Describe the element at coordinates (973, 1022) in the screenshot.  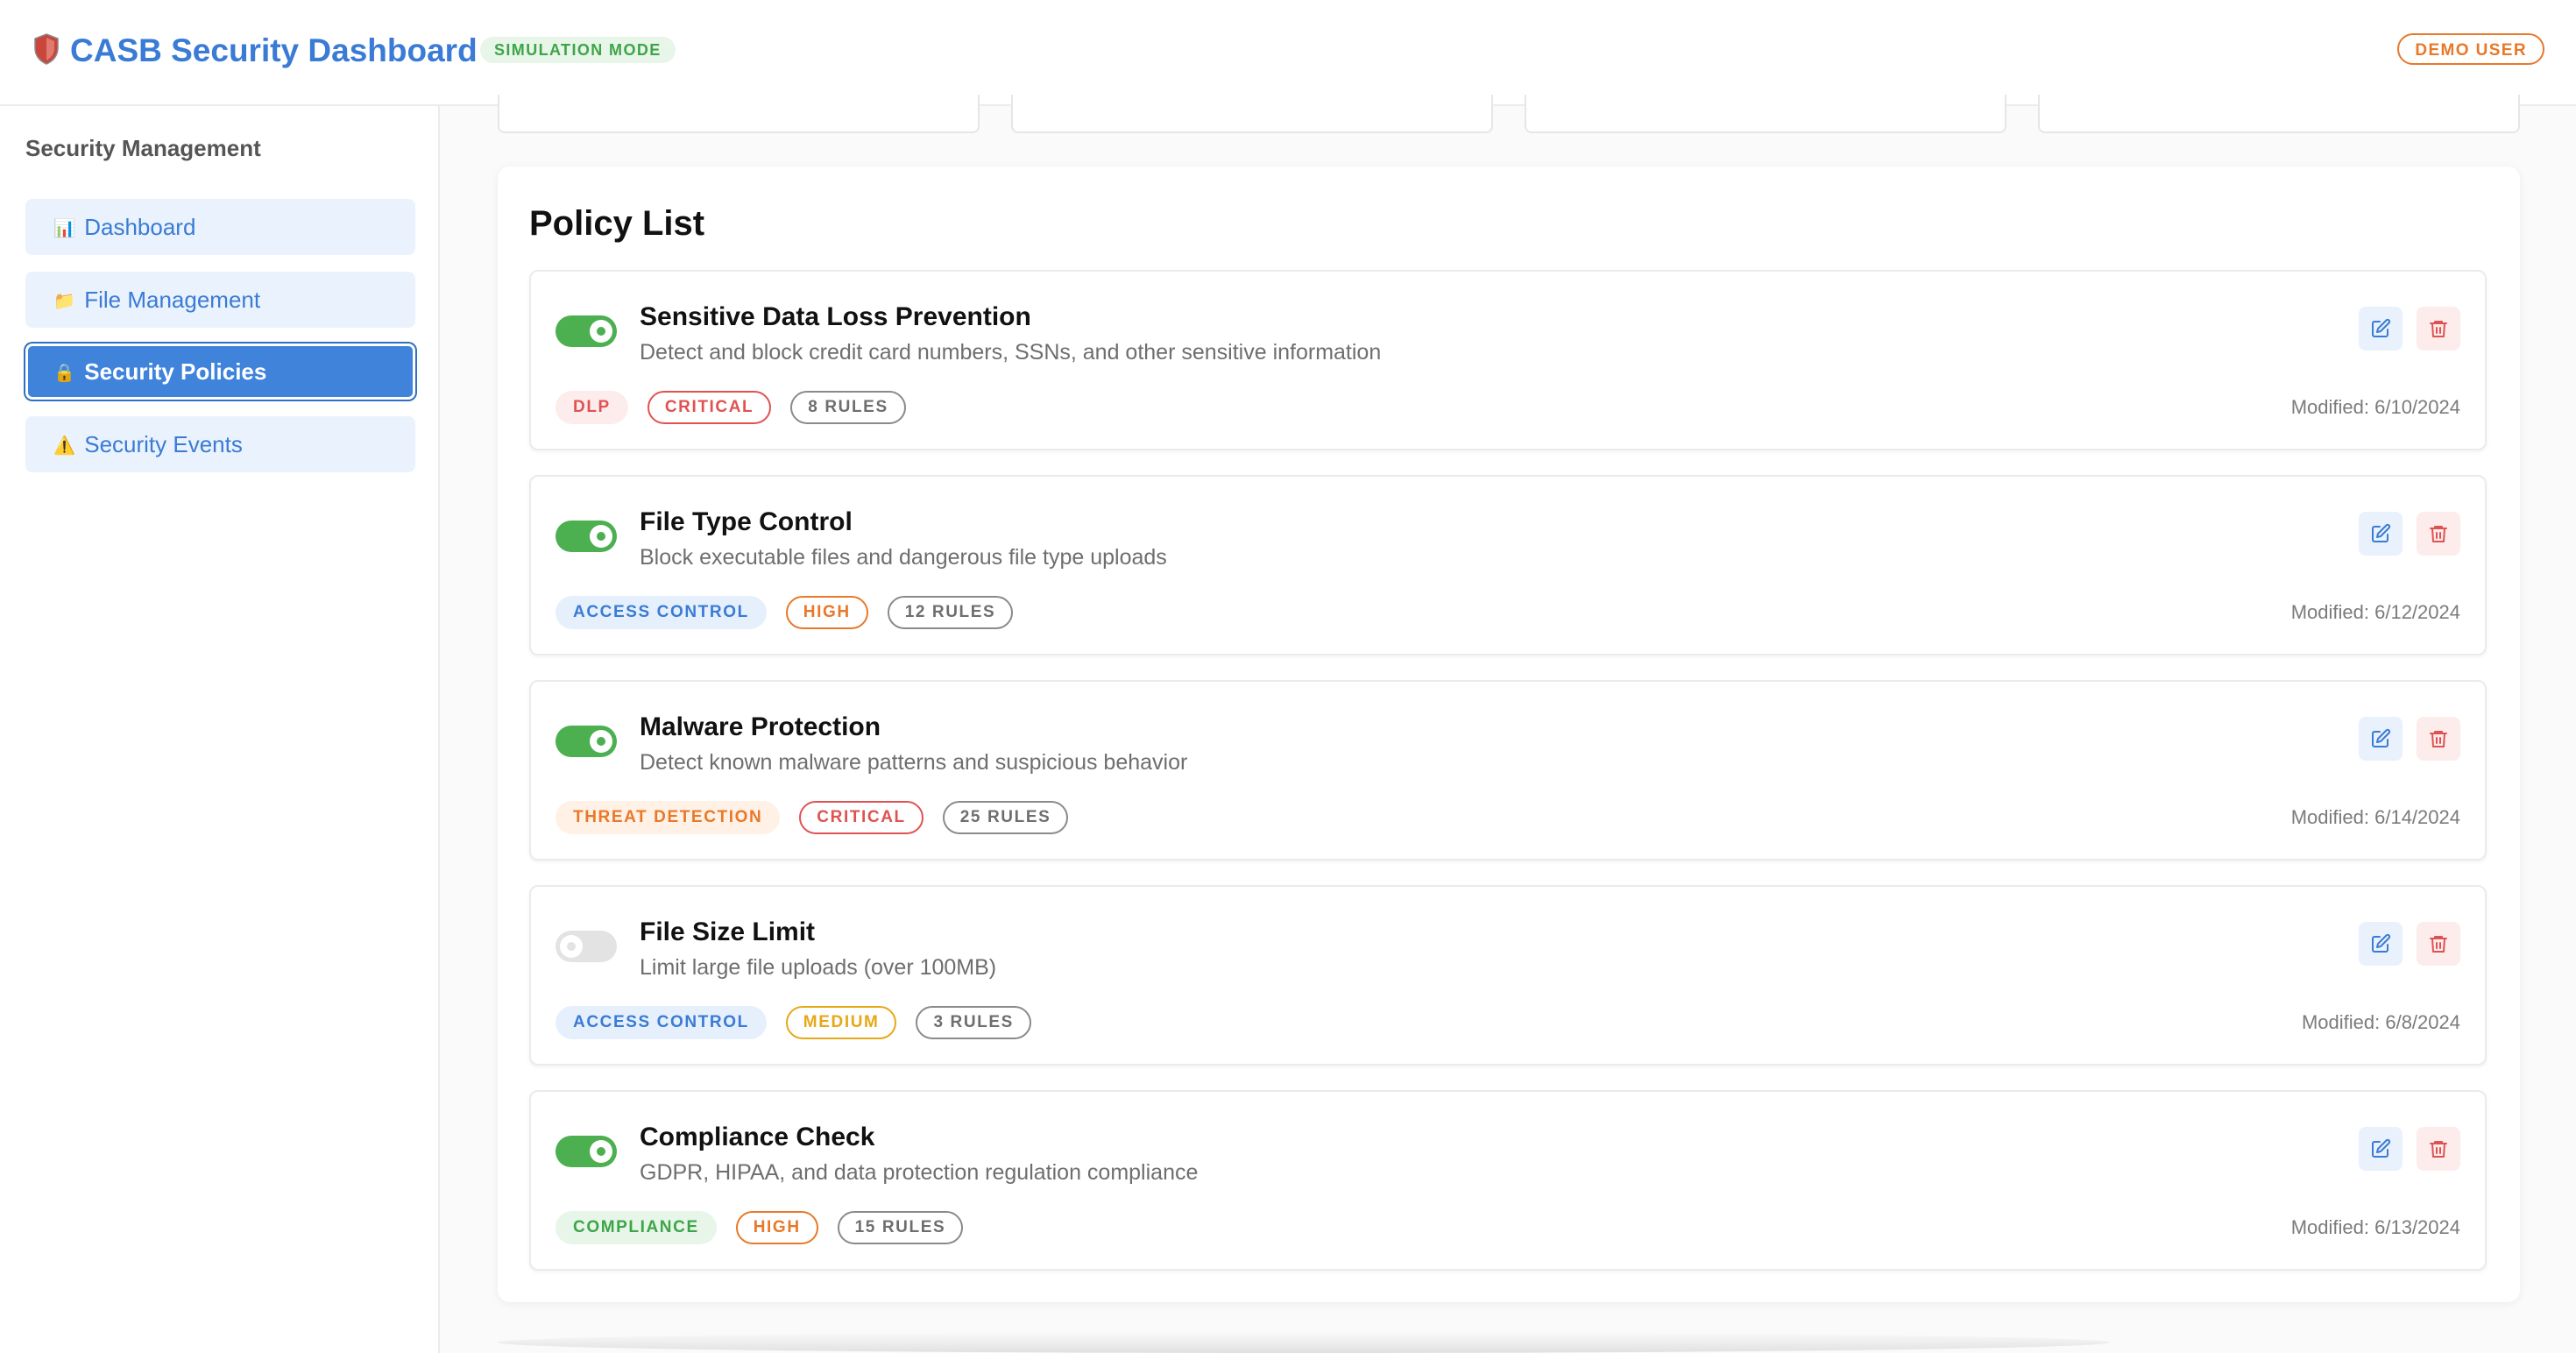
I see `rules-count-tag: 3 RULES` at that location.